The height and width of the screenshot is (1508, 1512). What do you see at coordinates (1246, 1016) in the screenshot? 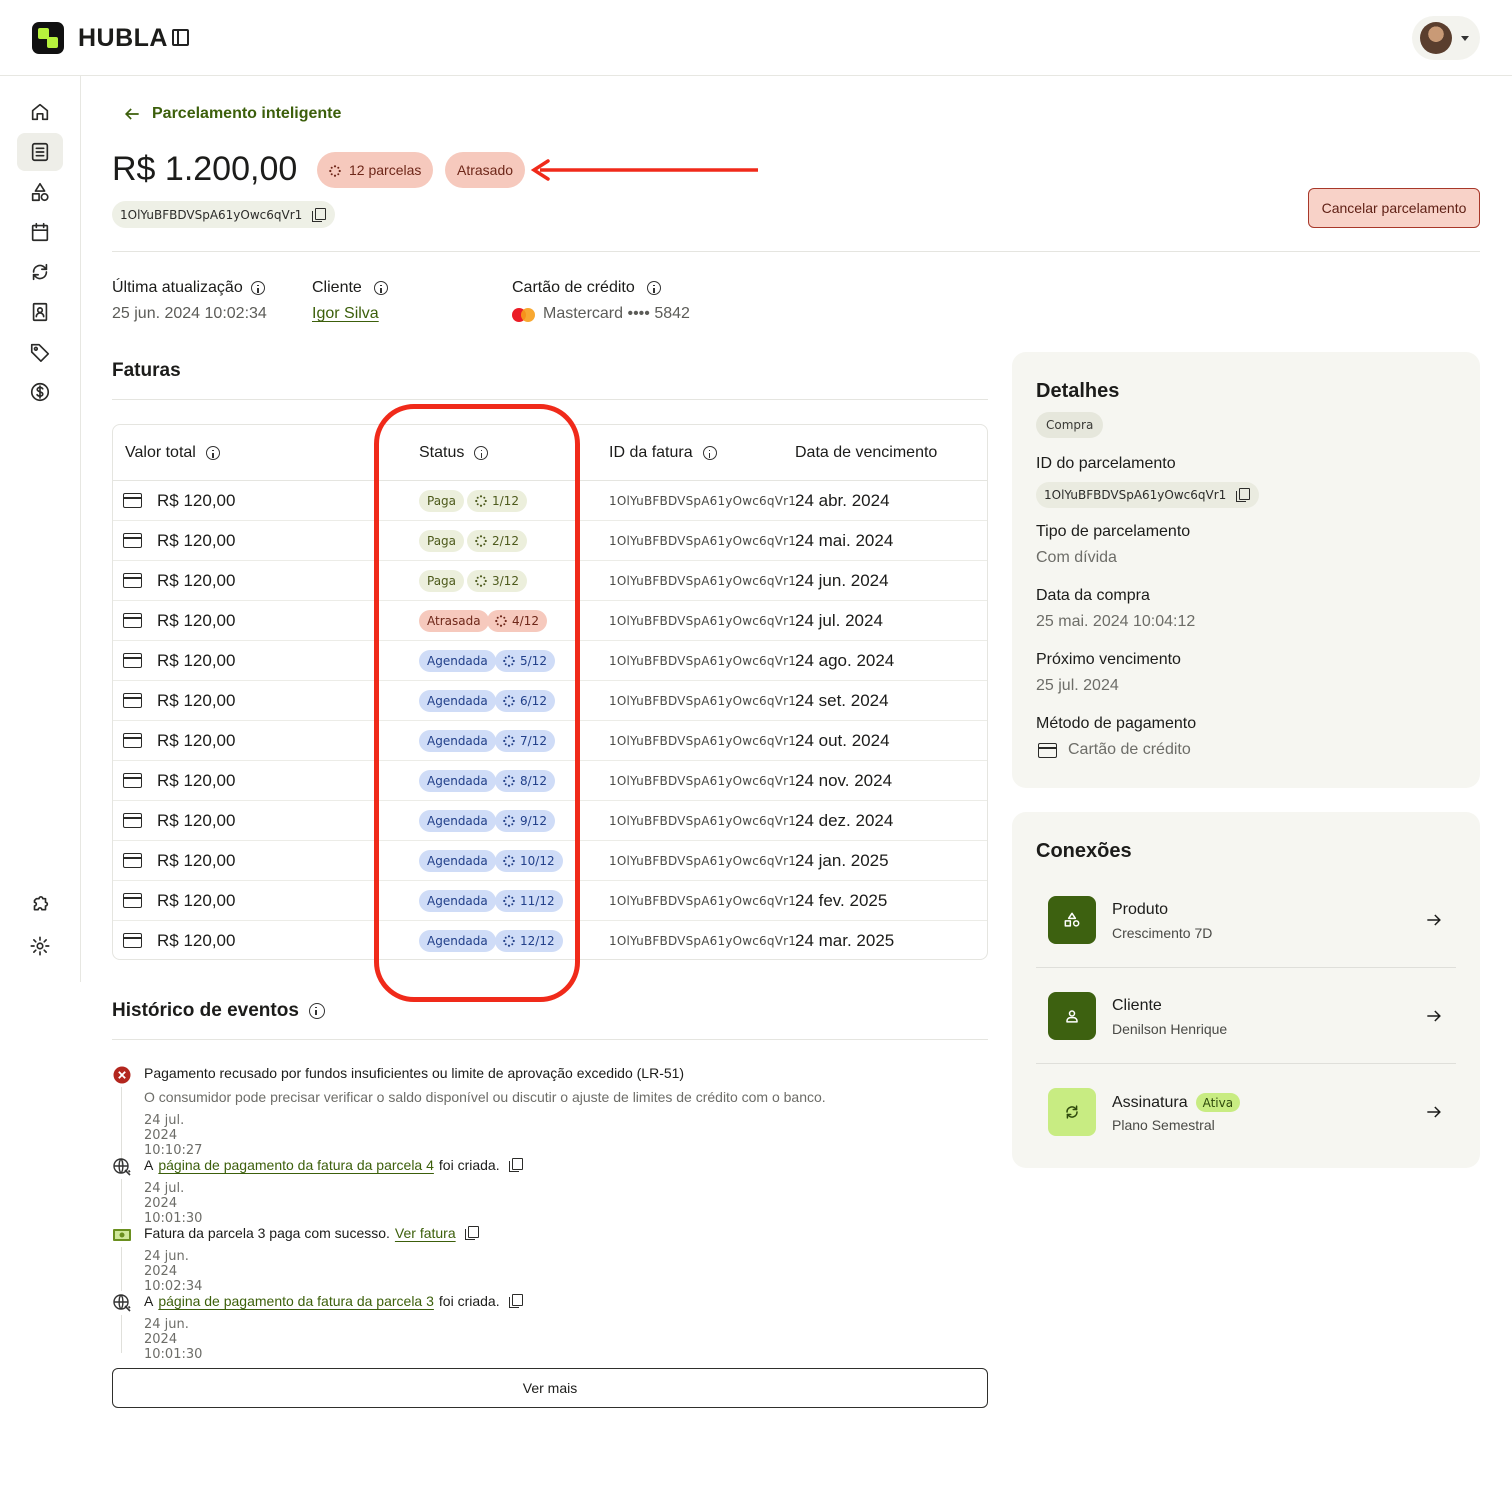
I see `connection-customer: Cliente Denilson Henrique` at bounding box center [1246, 1016].